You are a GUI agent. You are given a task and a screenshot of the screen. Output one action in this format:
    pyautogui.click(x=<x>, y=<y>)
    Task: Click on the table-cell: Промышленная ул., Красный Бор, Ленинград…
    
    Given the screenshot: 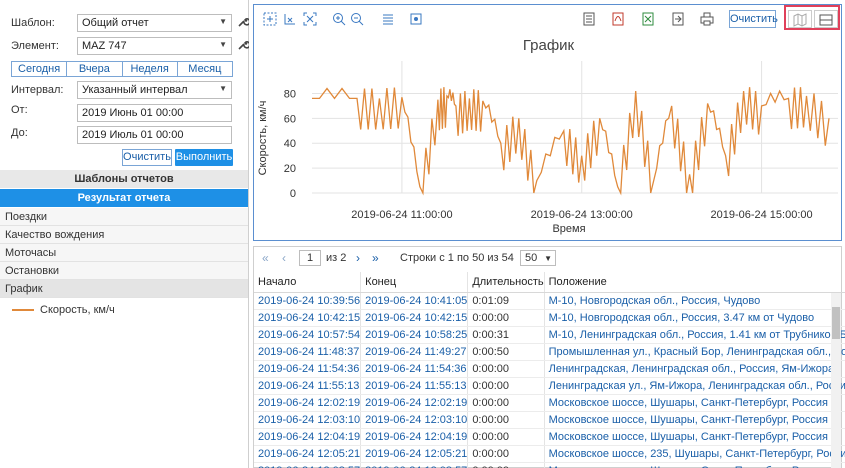 What is the action you would take?
    pyautogui.click(x=694, y=352)
    